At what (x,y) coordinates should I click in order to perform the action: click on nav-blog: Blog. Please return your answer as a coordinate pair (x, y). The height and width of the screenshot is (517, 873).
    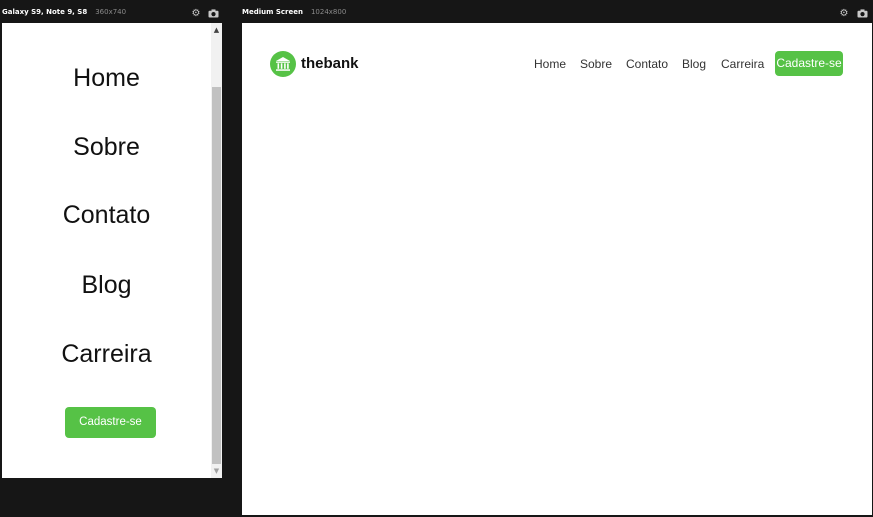
    Looking at the image, I should click on (694, 64).